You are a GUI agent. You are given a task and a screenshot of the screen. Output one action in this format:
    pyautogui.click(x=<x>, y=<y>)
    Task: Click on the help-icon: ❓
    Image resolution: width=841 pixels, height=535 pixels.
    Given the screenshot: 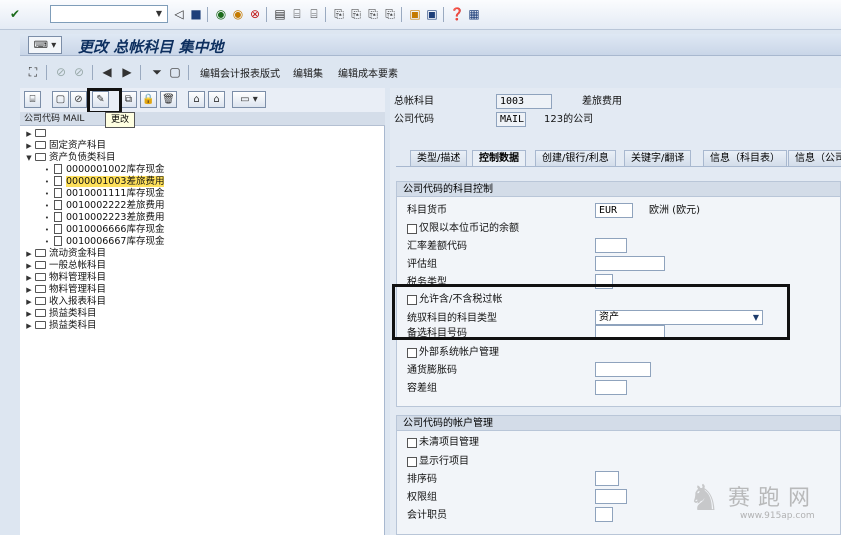 What is the action you would take?
    pyautogui.click(x=457, y=14)
    